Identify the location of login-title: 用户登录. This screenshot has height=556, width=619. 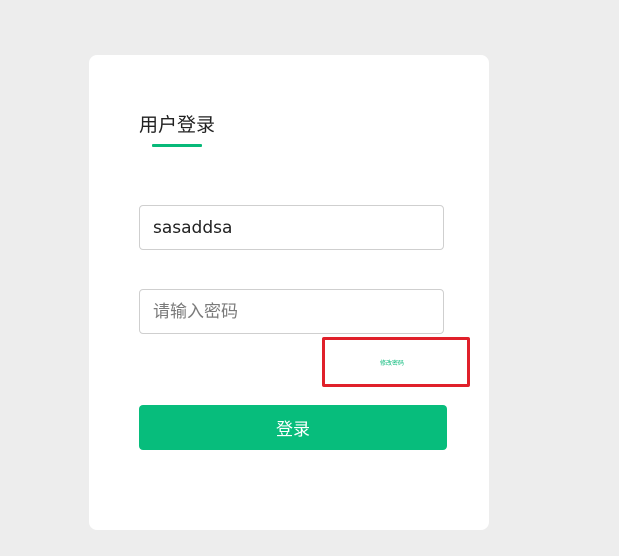
(177, 125).